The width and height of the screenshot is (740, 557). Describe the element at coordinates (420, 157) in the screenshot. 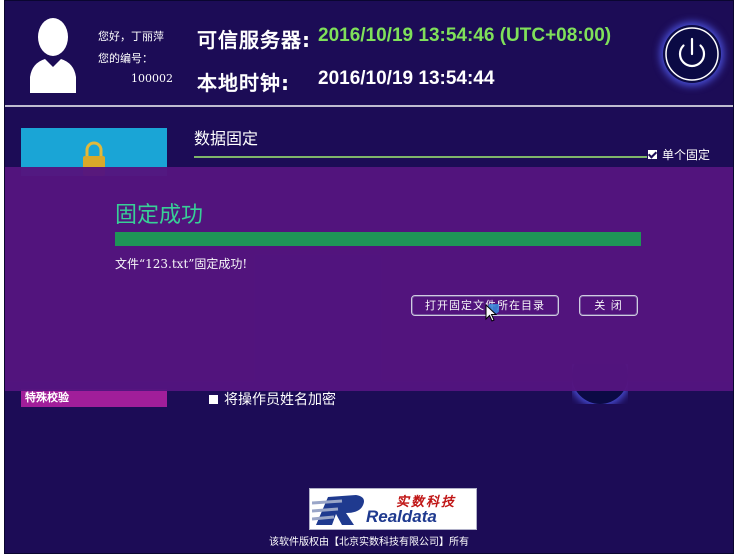

I see `section-divider` at that location.